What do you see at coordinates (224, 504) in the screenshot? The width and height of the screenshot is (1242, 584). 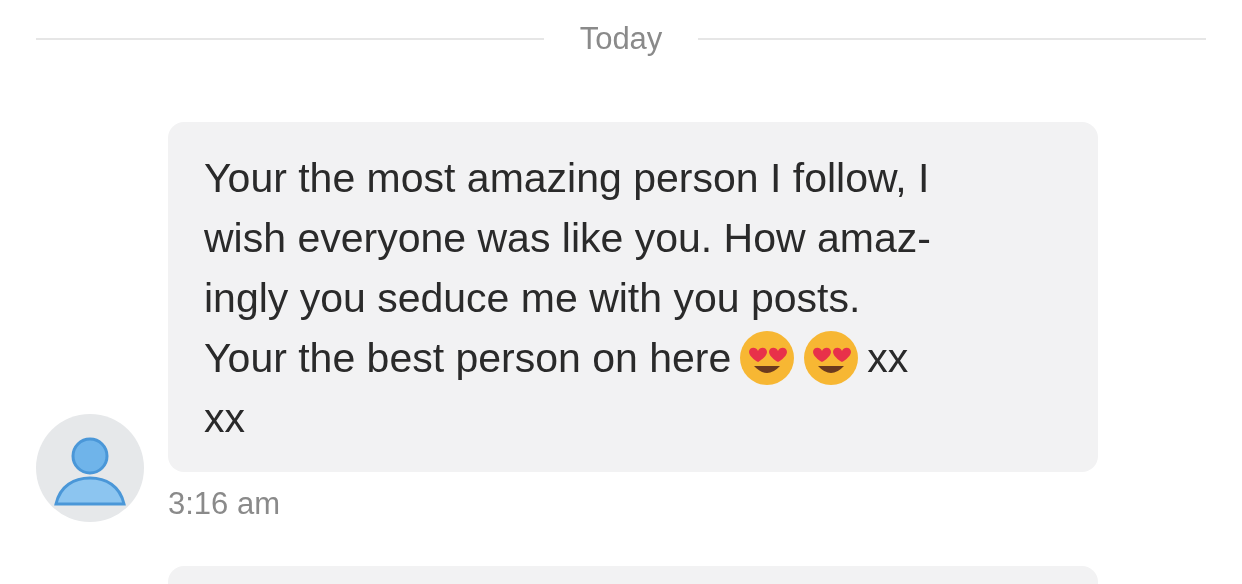 I see `message-time: 3:16 am` at bounding box center [224, 504].